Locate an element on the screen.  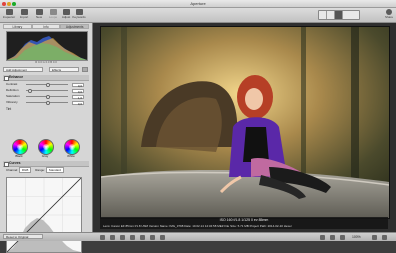
slider-label: Definition is located at coordinates (12, 90).